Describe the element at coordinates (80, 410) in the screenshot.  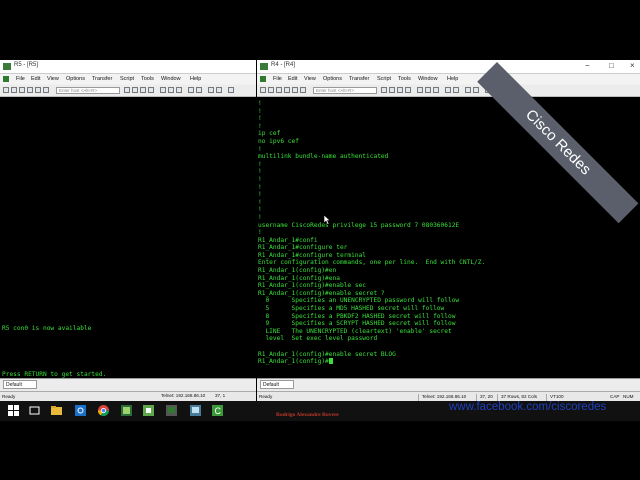
I see `outlook-icon` at that location.